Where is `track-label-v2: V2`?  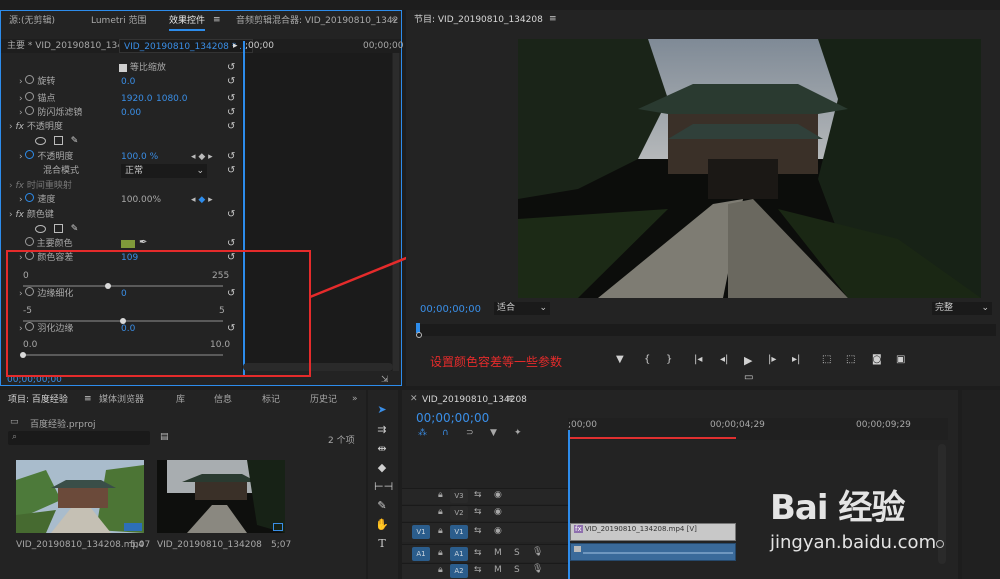
track-label-v2: V2 is located at coordinates (459, 513).